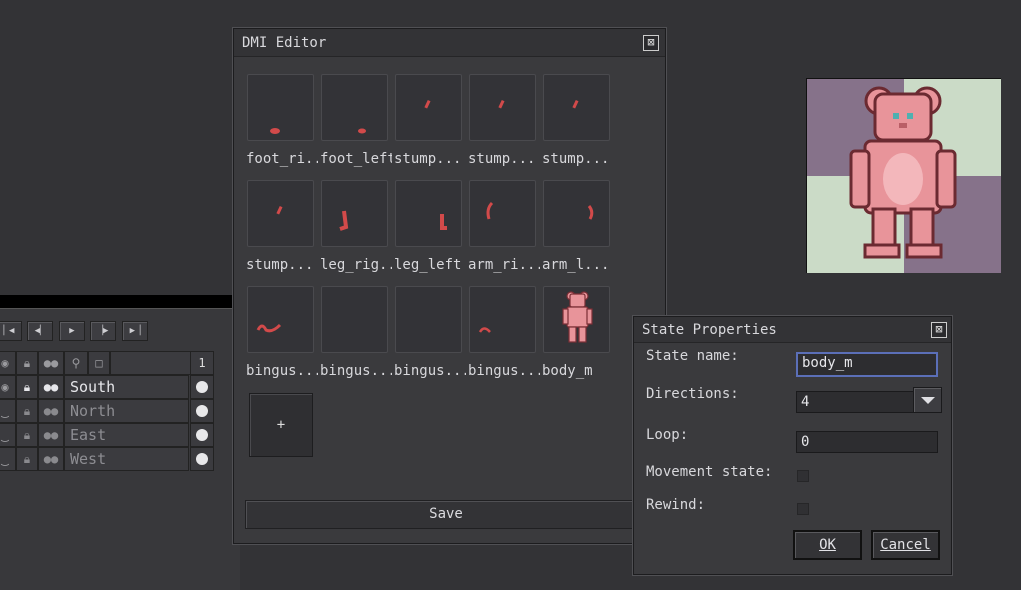 The height and width of the screenshot is (590, 1021). What do you see at coordinates (905, 545) in the screenshot?
I see `cancel-button: Cancel` at bounding box center [905, 545].